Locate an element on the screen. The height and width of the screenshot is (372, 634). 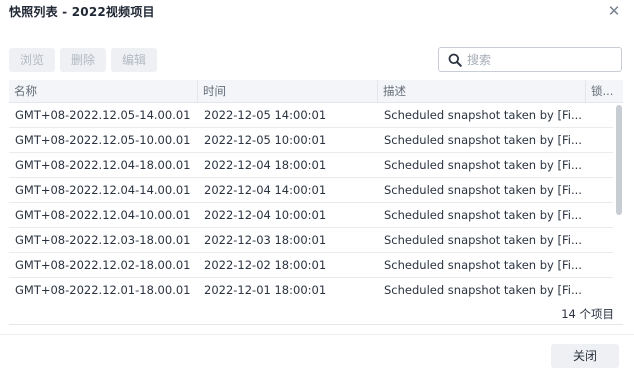
close-icon: ✕ is located at coordinates (614, 11).